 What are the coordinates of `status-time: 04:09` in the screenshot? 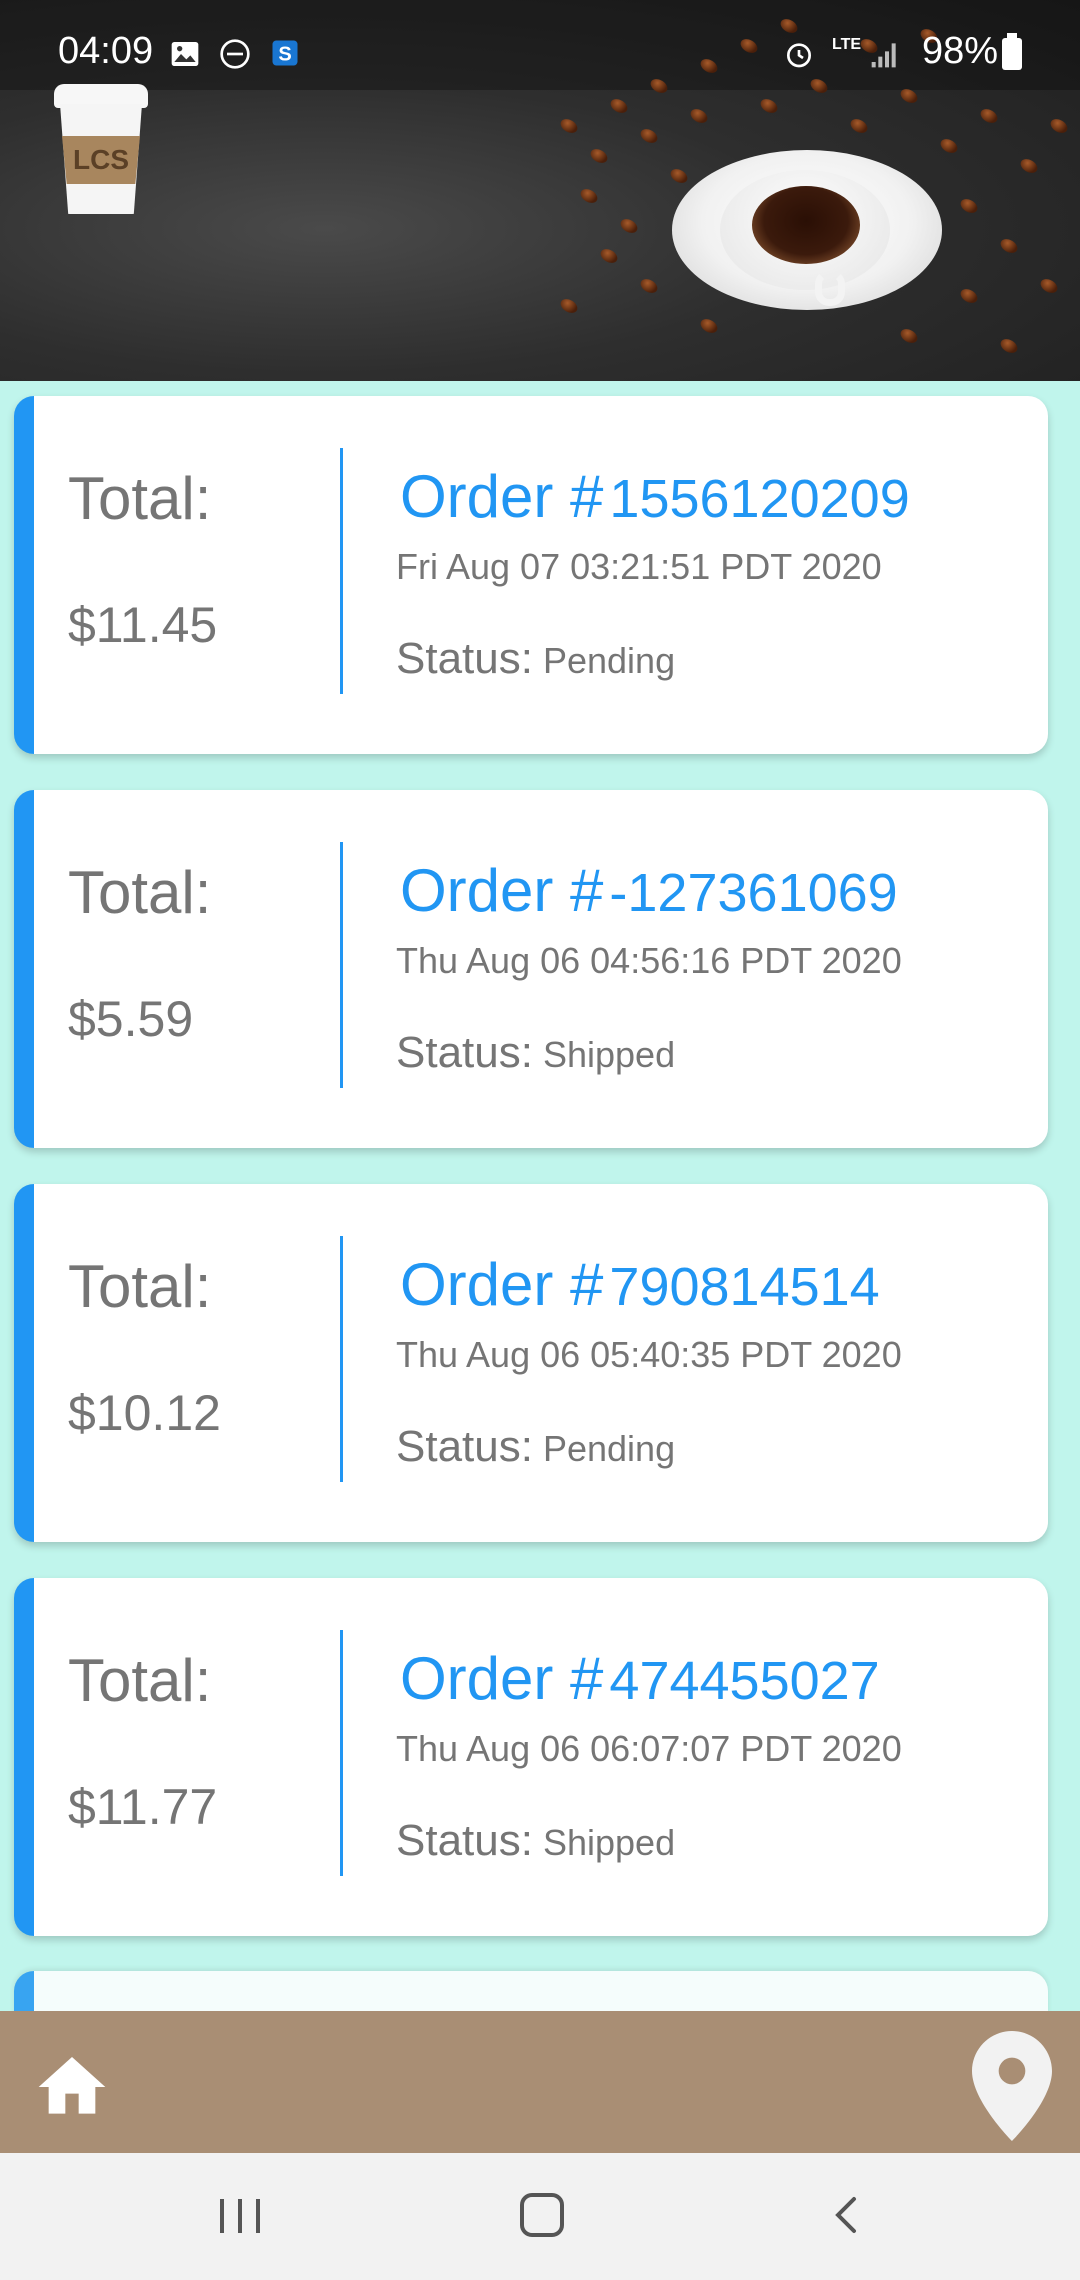 It's located at (106, 51).